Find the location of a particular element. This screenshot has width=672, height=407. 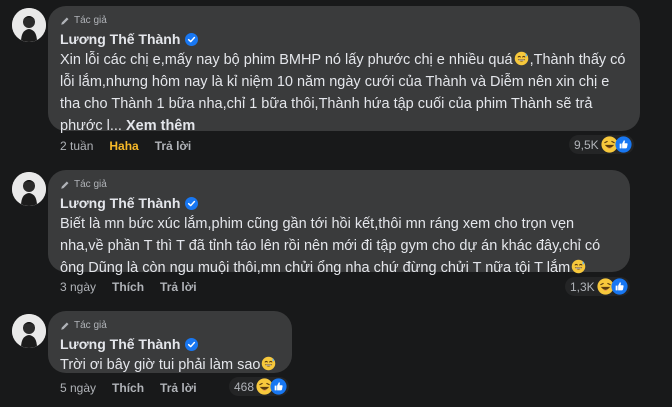

reaction-count: 468 is located at coordinates (259, 386).